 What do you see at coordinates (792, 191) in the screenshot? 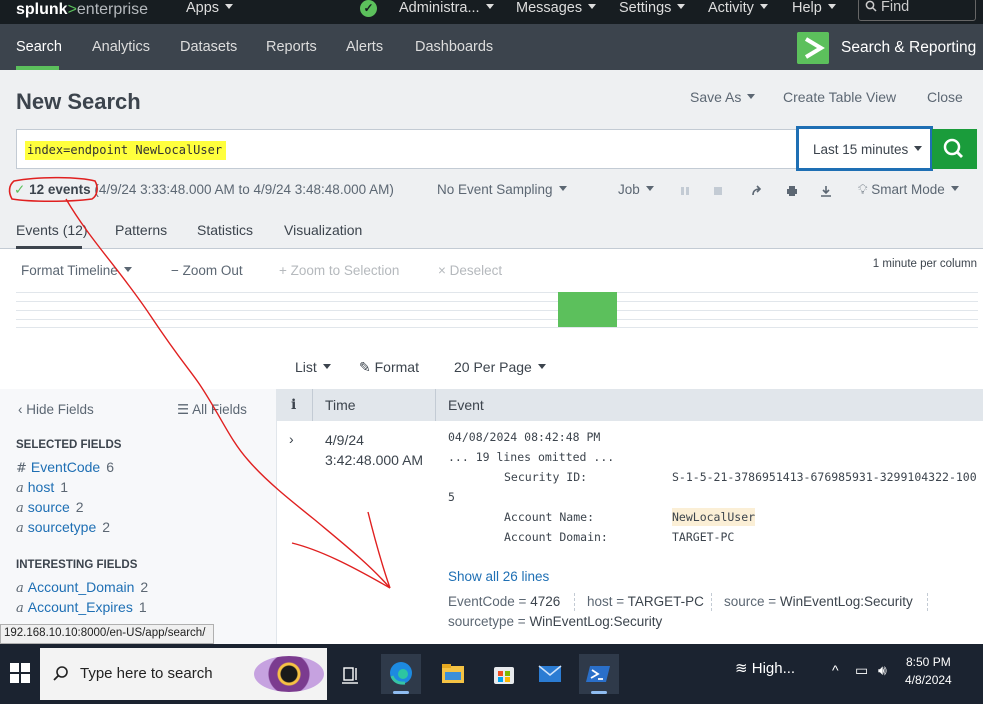
I see `print-icon` at bounding box center [792, 191].